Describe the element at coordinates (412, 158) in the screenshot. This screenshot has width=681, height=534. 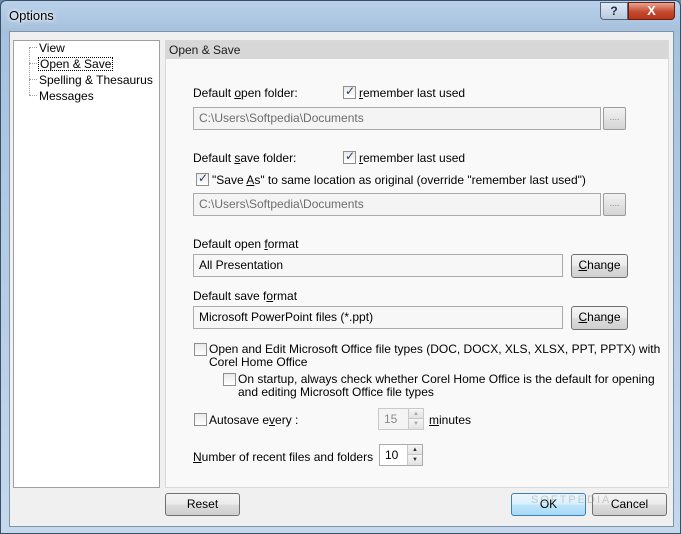
I see `save-remember-label: remember last used` at that location.